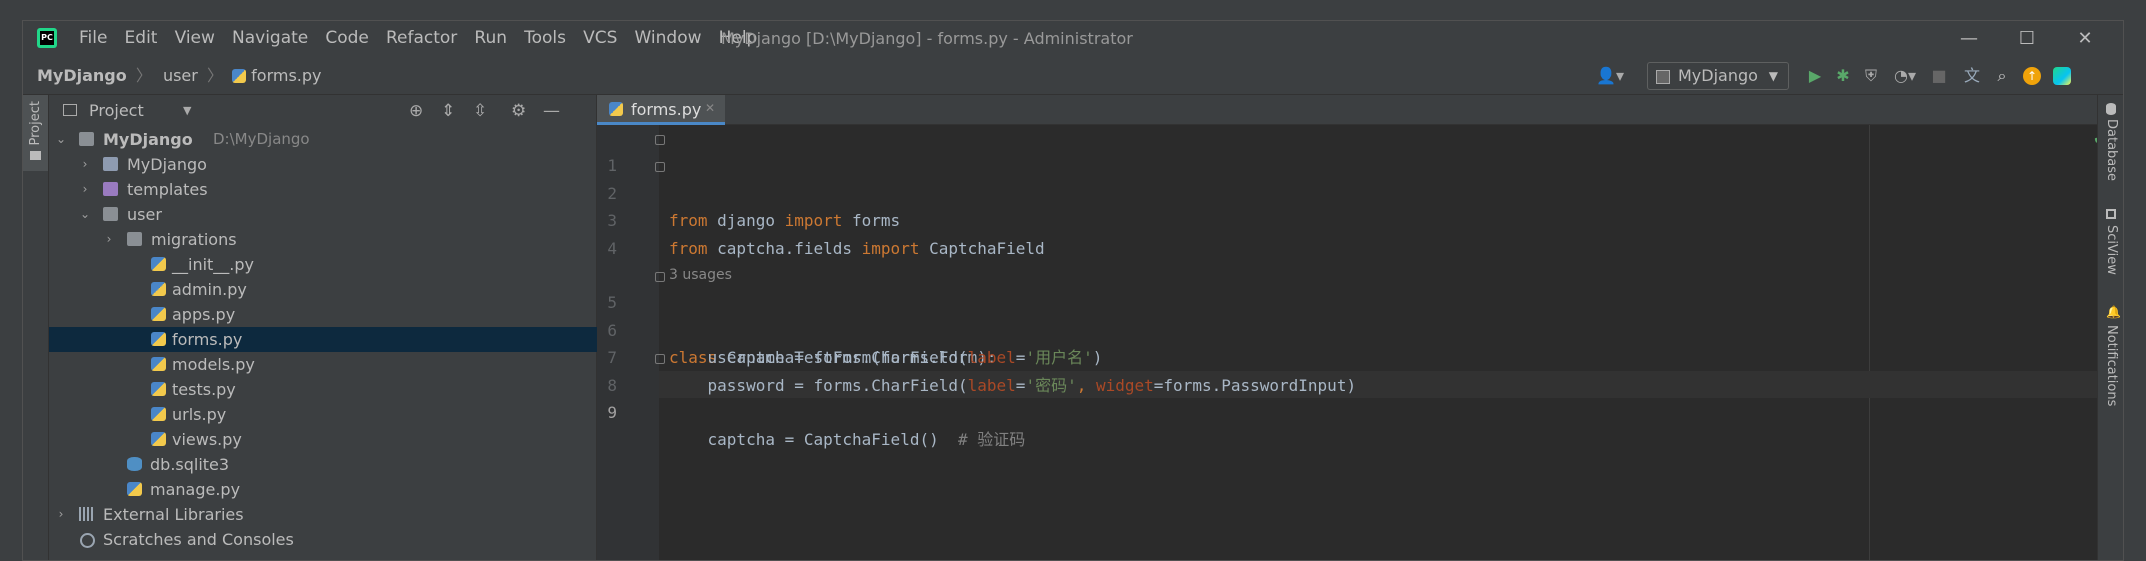  What do you see at coordinates (323, 389) in the screenshot?
I see `tree-item: tests.py` at bounding box center [323, 389].